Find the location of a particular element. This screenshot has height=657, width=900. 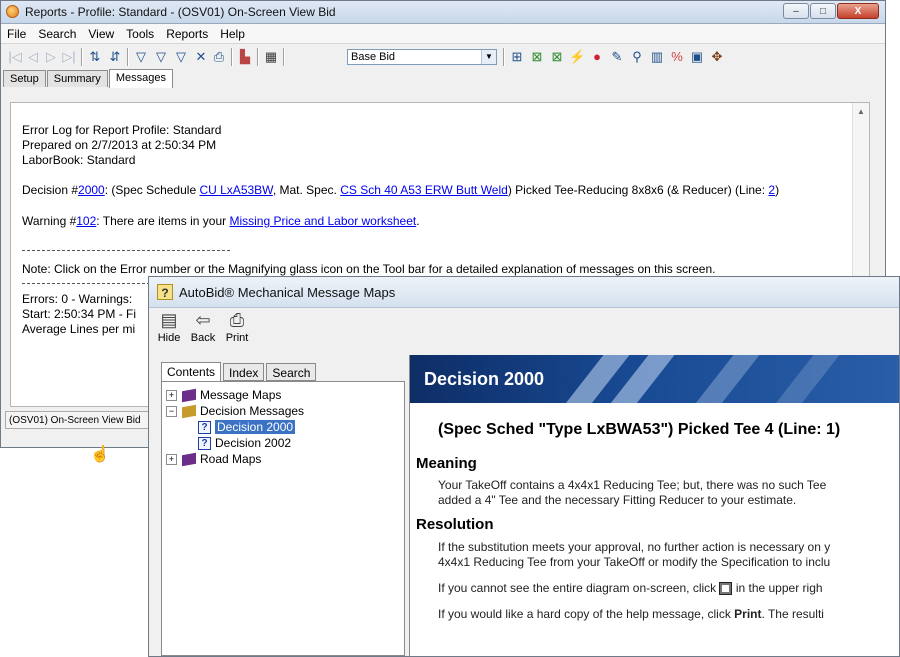

menu-file: File is located at coordinates (16, 33).